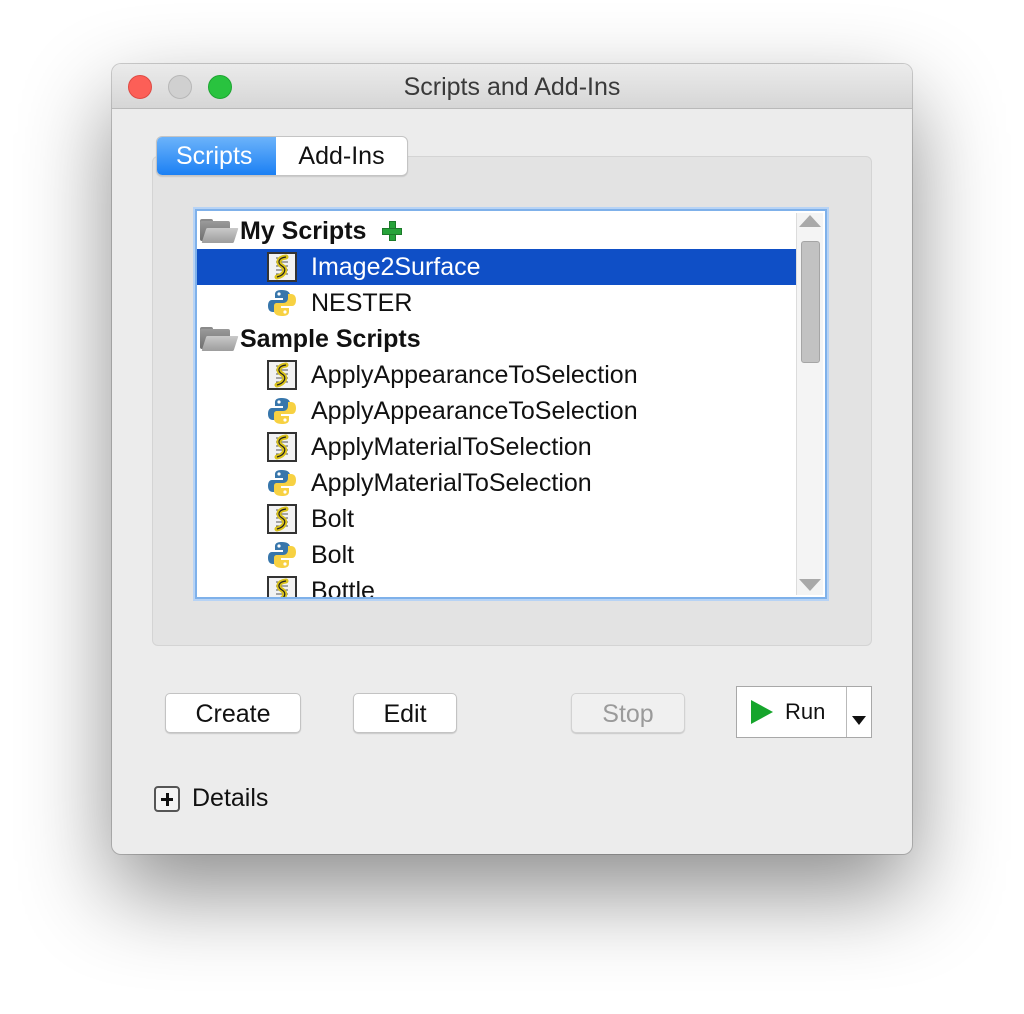 The width and height of the screenshot is (1024, 1014). Describe the element at coordinates (762, 712) in the screenshot. I see `play-icon` at that location.